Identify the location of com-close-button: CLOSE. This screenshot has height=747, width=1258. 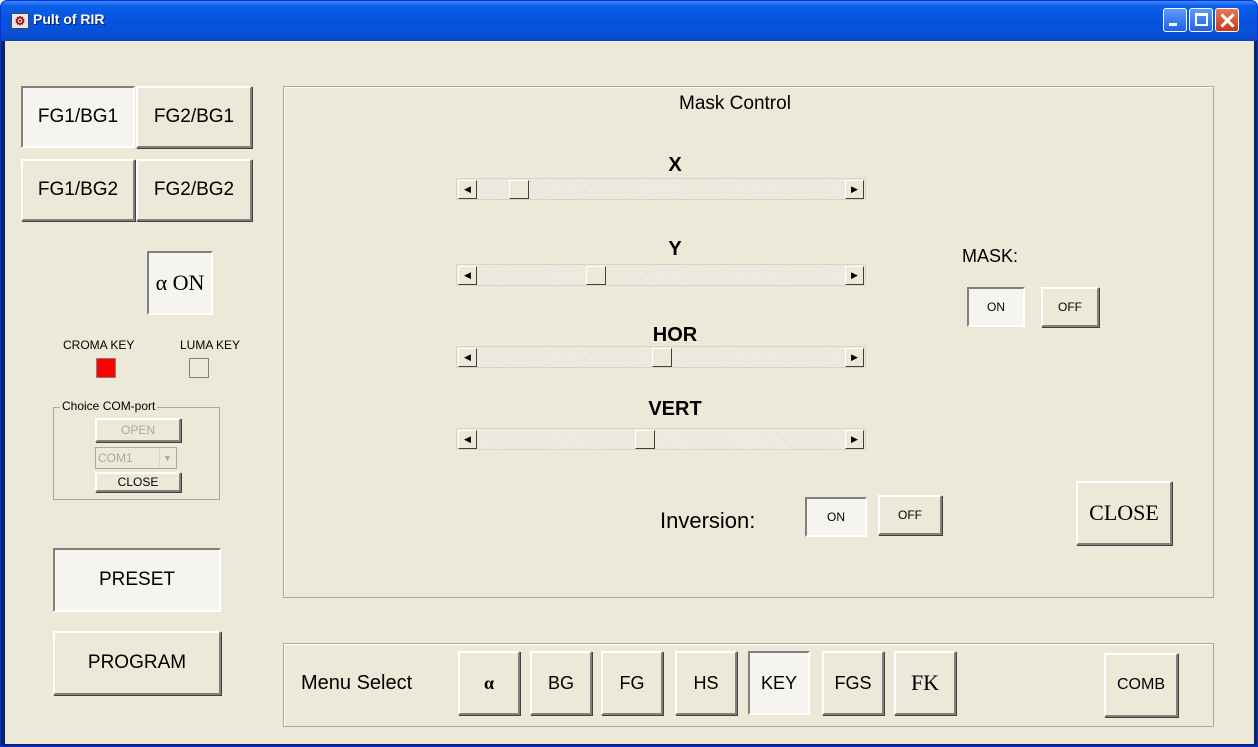
(138, 482).